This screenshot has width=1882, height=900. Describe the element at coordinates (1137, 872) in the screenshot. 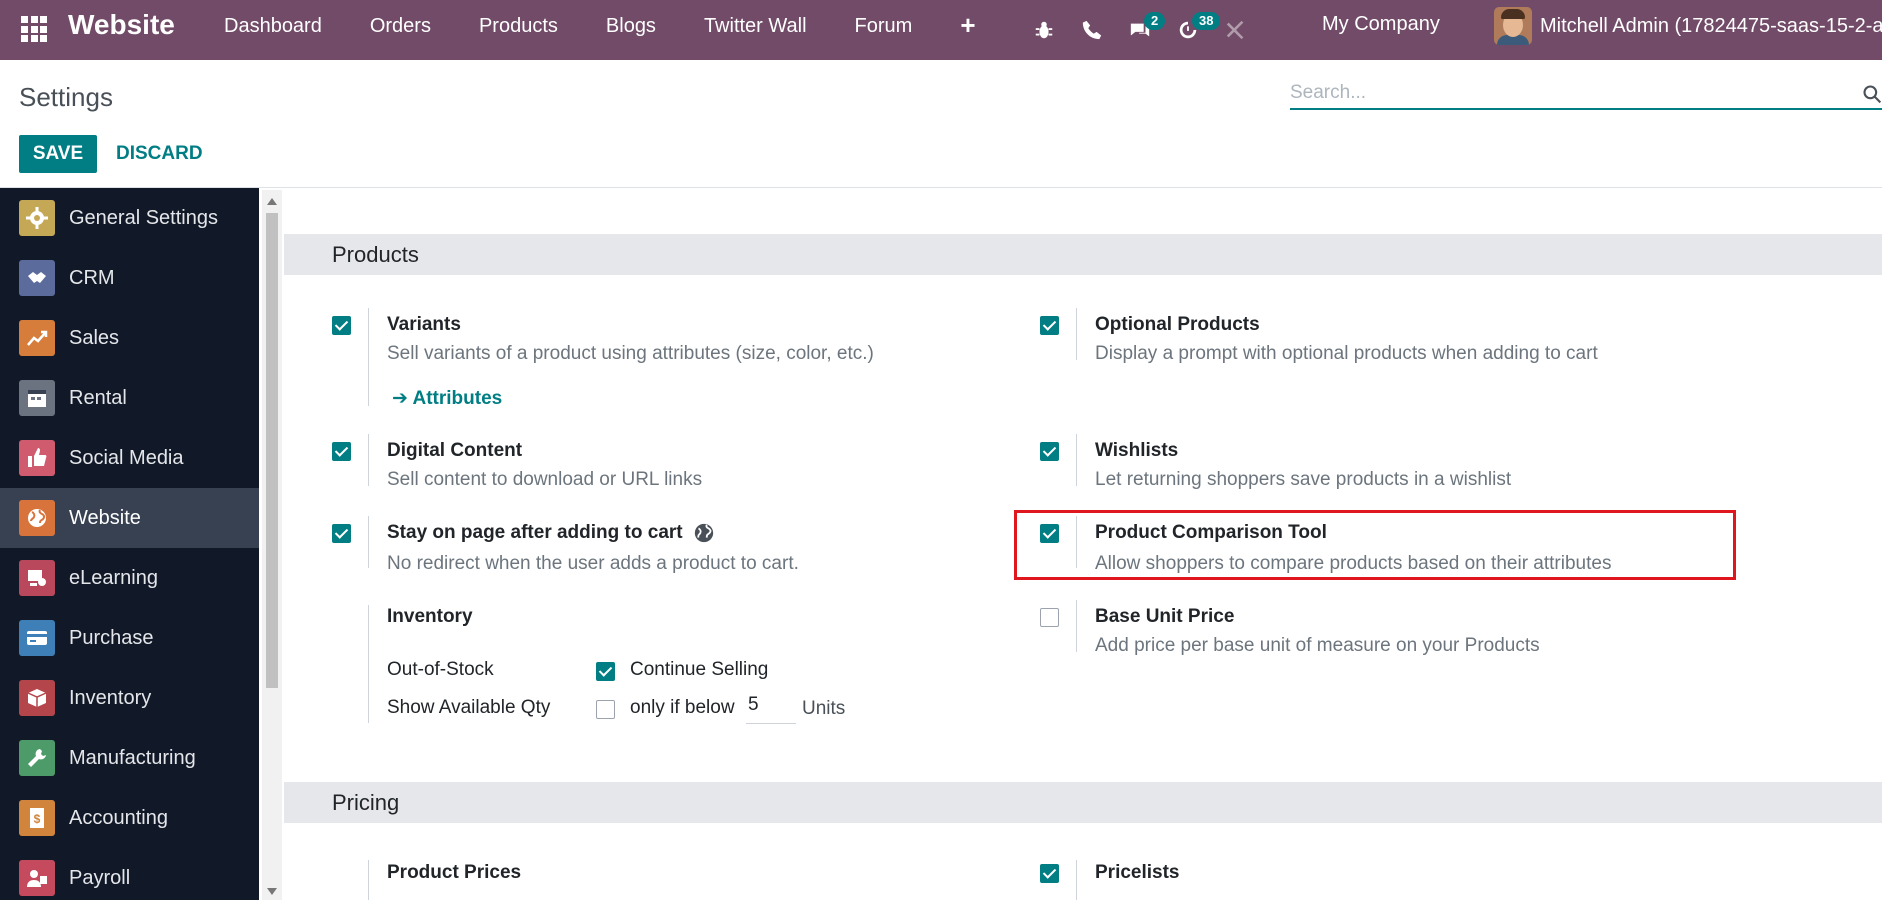

I see `pricelists-title: Pricelists` at that location.